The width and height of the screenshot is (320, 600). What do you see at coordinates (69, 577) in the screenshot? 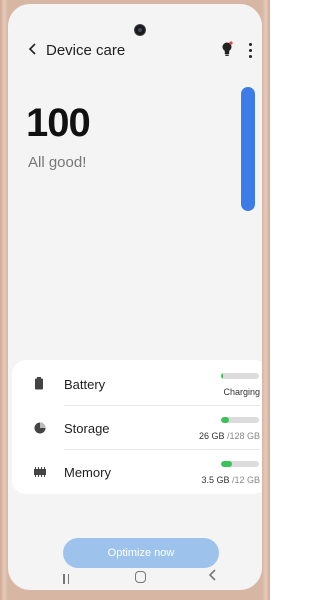
I see `recents-icon` at bounding box center [69, 577].